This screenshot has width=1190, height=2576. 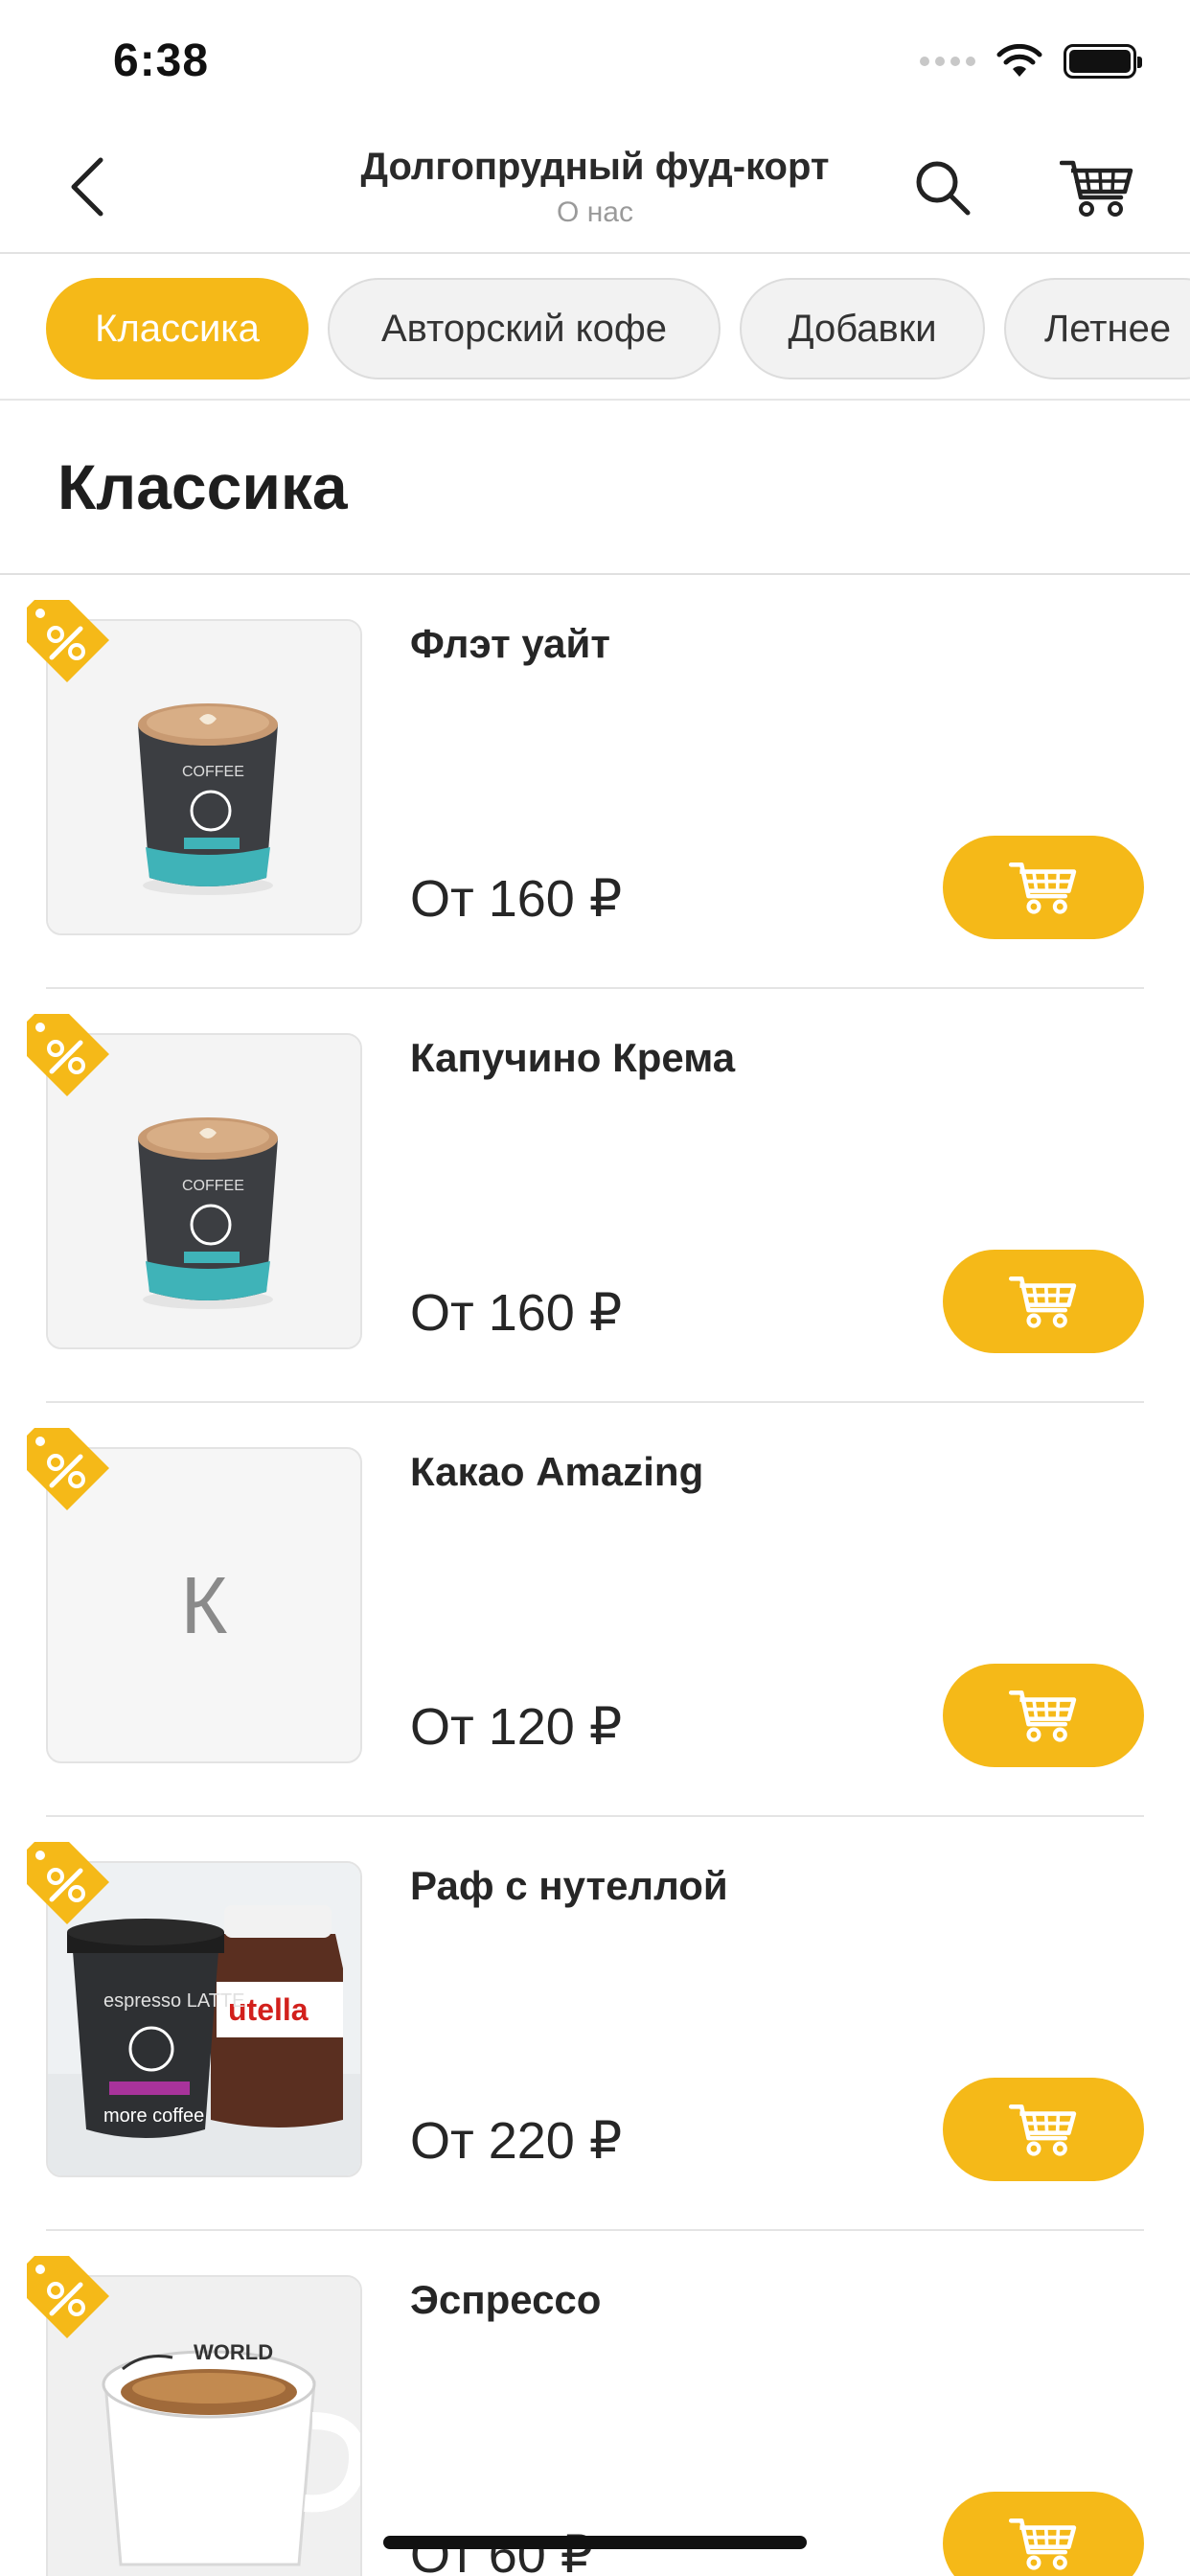 I want to click on product-price: От 220 ₽, so click(x=516, y=2141).